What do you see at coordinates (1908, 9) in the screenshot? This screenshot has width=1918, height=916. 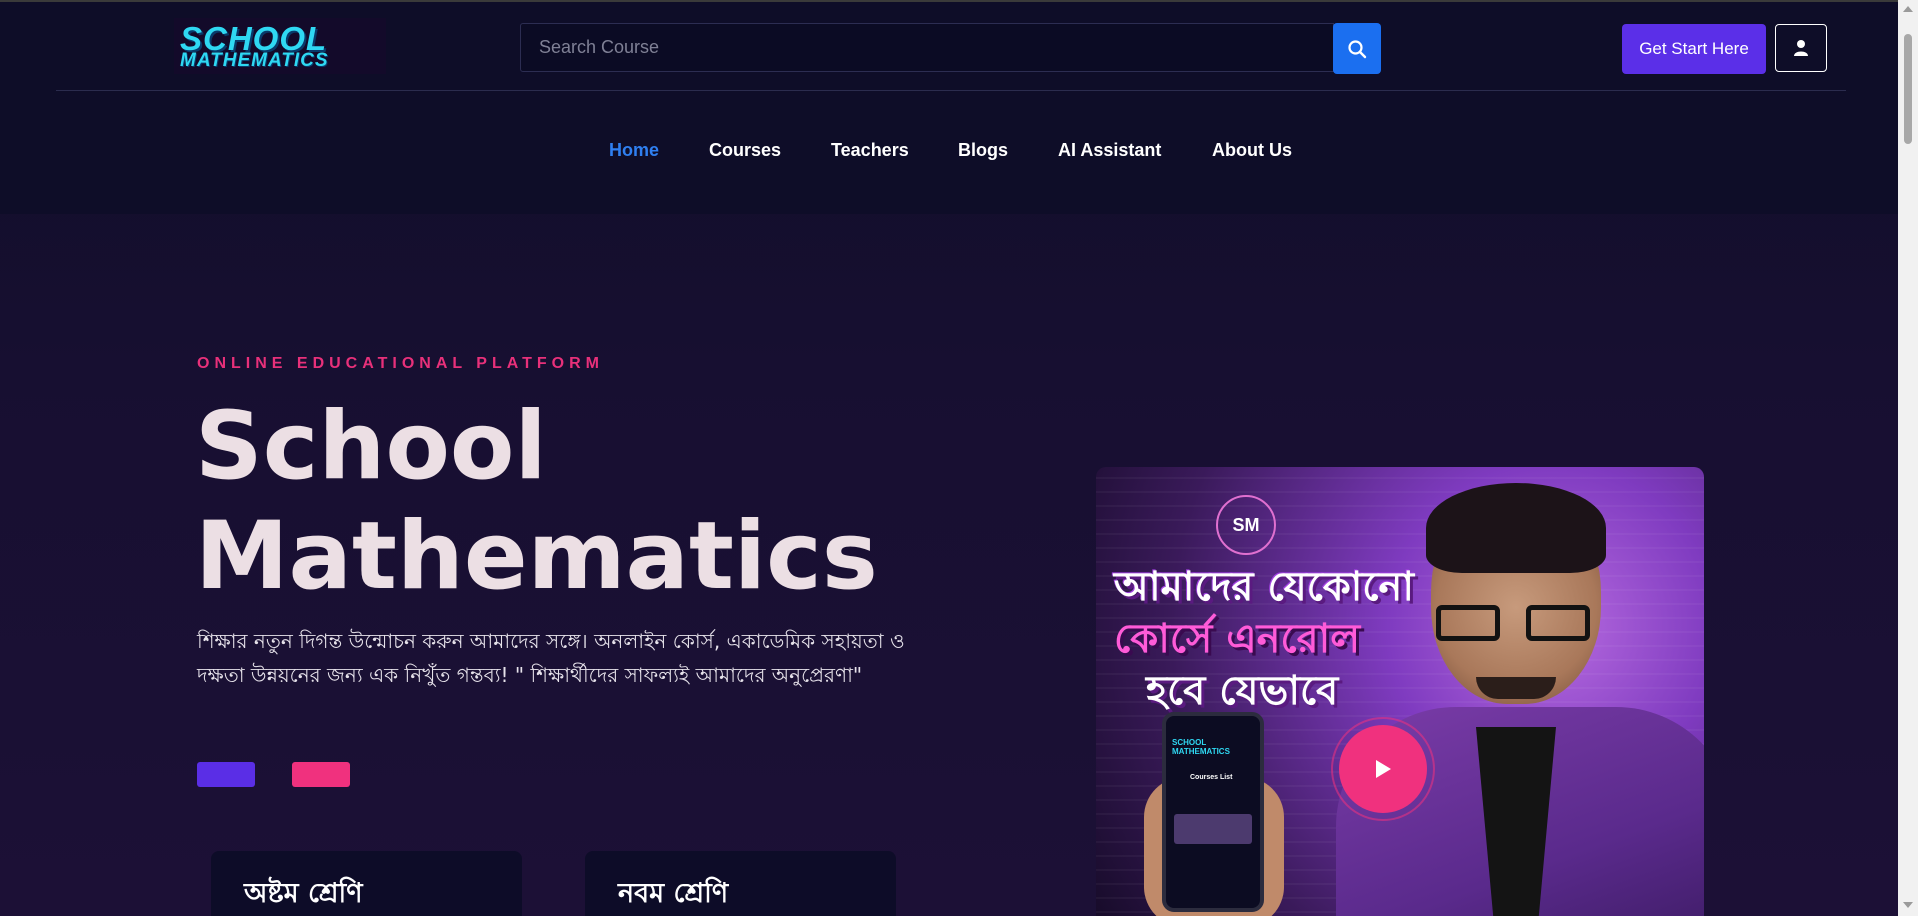 I see `scroll-up-arrow-icon` at bounding box center [1908, 9].